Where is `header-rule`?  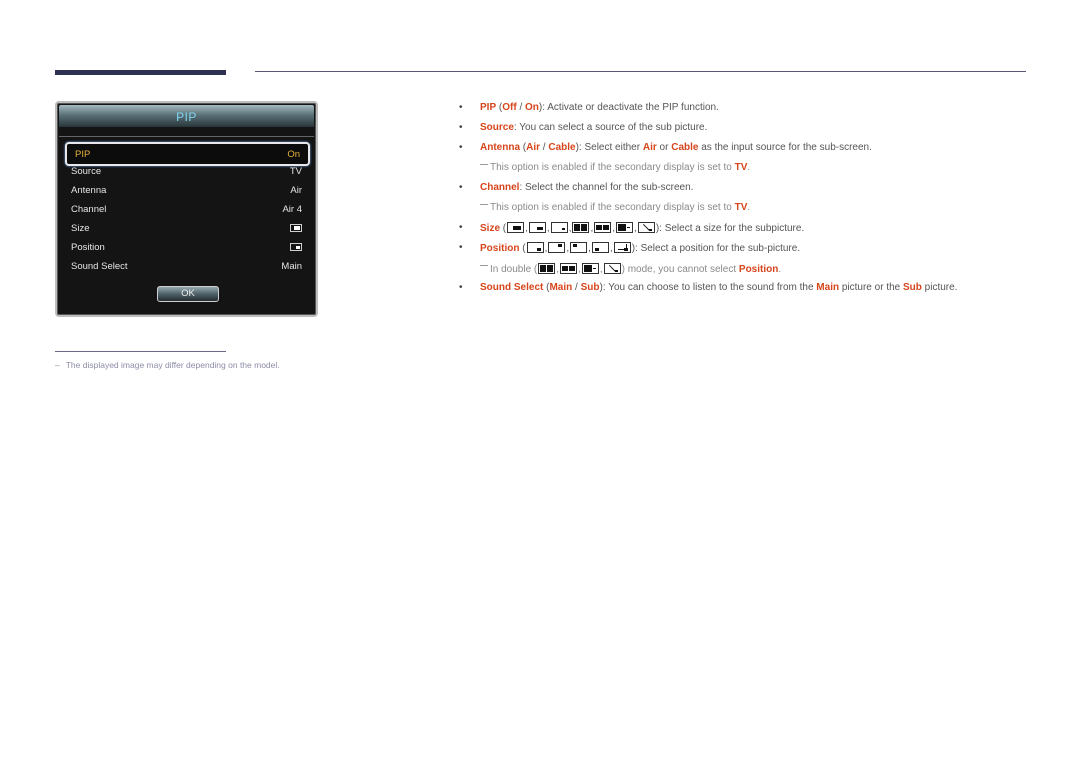
header-rule is located at coordinates (640, 71).